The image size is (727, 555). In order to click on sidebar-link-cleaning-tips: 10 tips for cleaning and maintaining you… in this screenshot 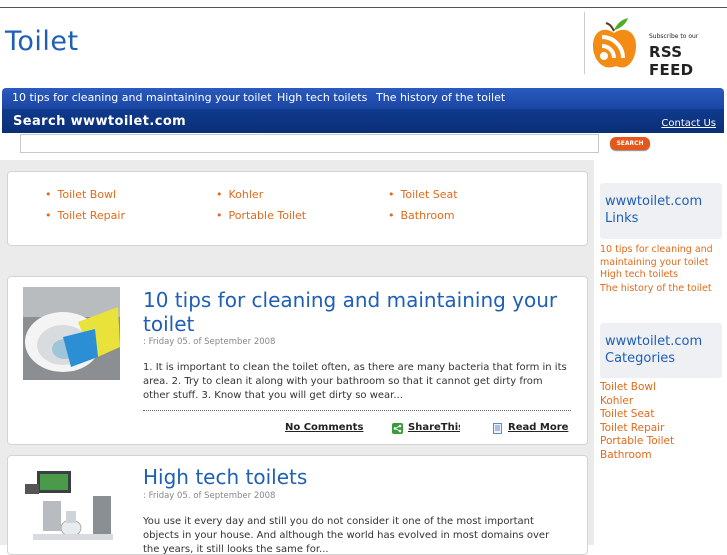, I will do `click(662, 256)`.